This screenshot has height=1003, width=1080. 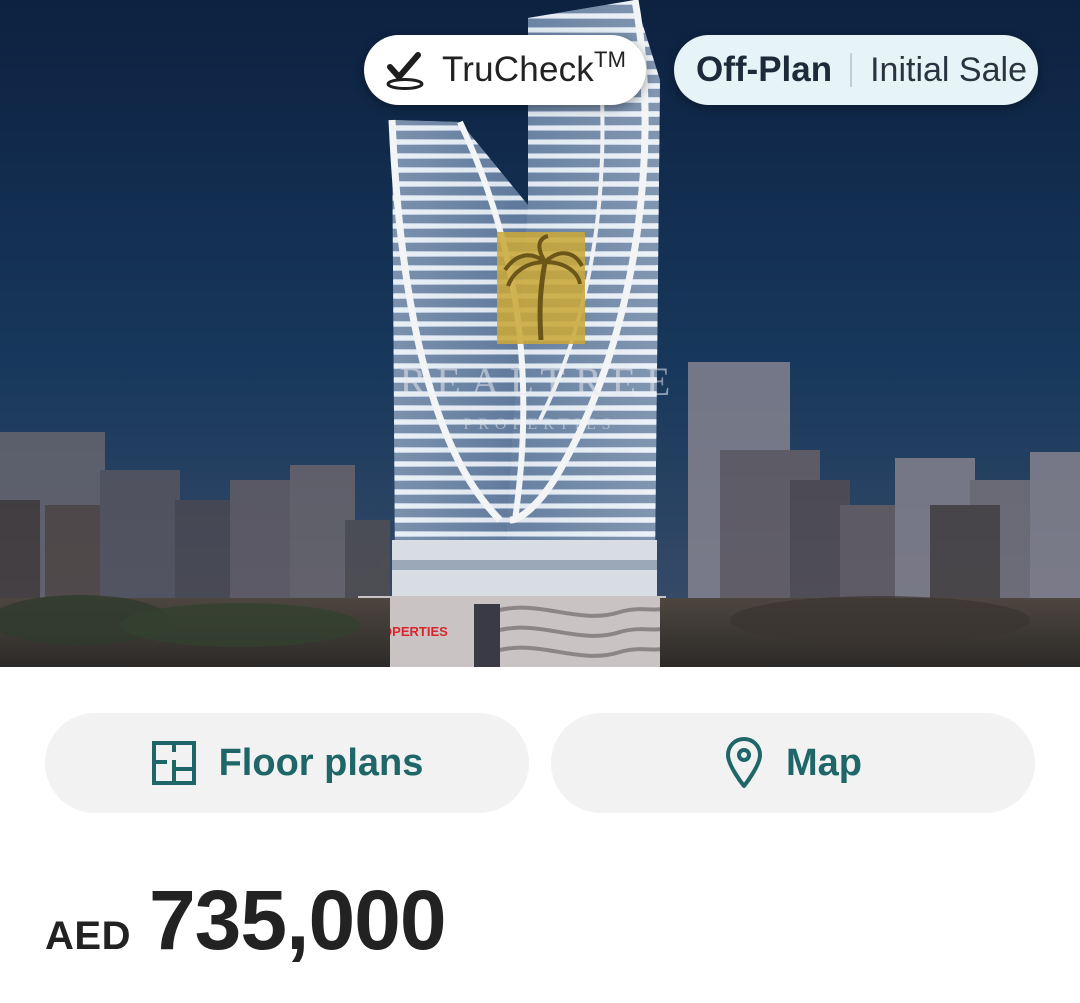 I want to click on map-button: Map, so click(x=793, y=763).